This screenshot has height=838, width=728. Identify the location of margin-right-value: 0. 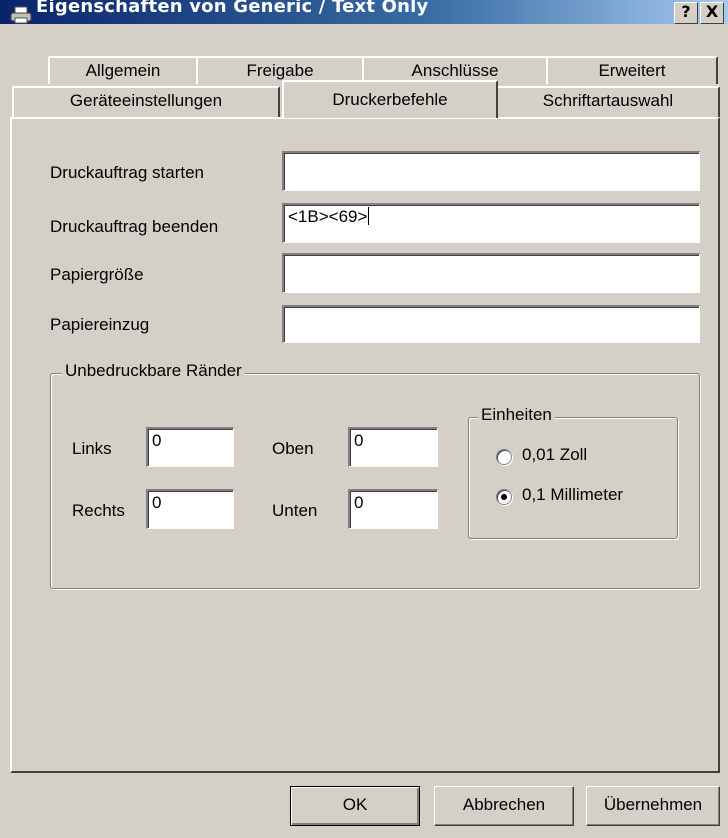
(157, 502).